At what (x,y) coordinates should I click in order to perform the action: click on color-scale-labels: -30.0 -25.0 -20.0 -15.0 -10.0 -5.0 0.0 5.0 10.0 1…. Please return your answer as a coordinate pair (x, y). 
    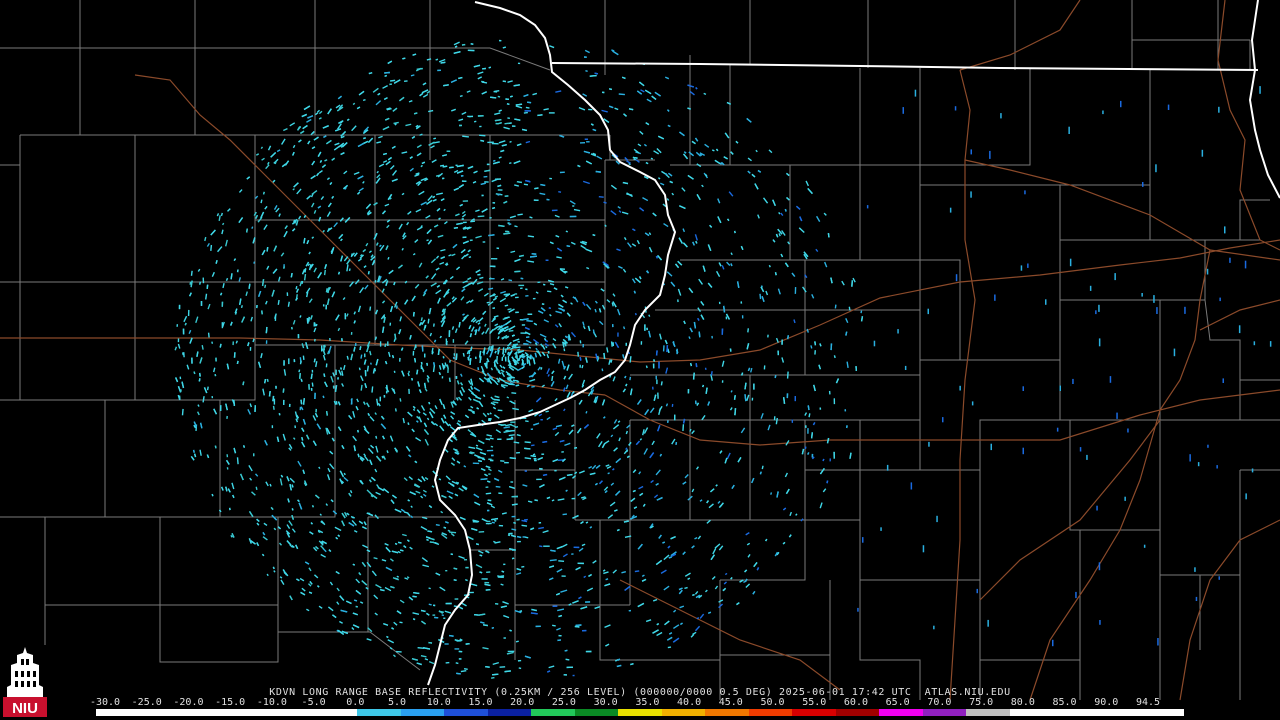
    Looking at the image, I should click on (640, 702).